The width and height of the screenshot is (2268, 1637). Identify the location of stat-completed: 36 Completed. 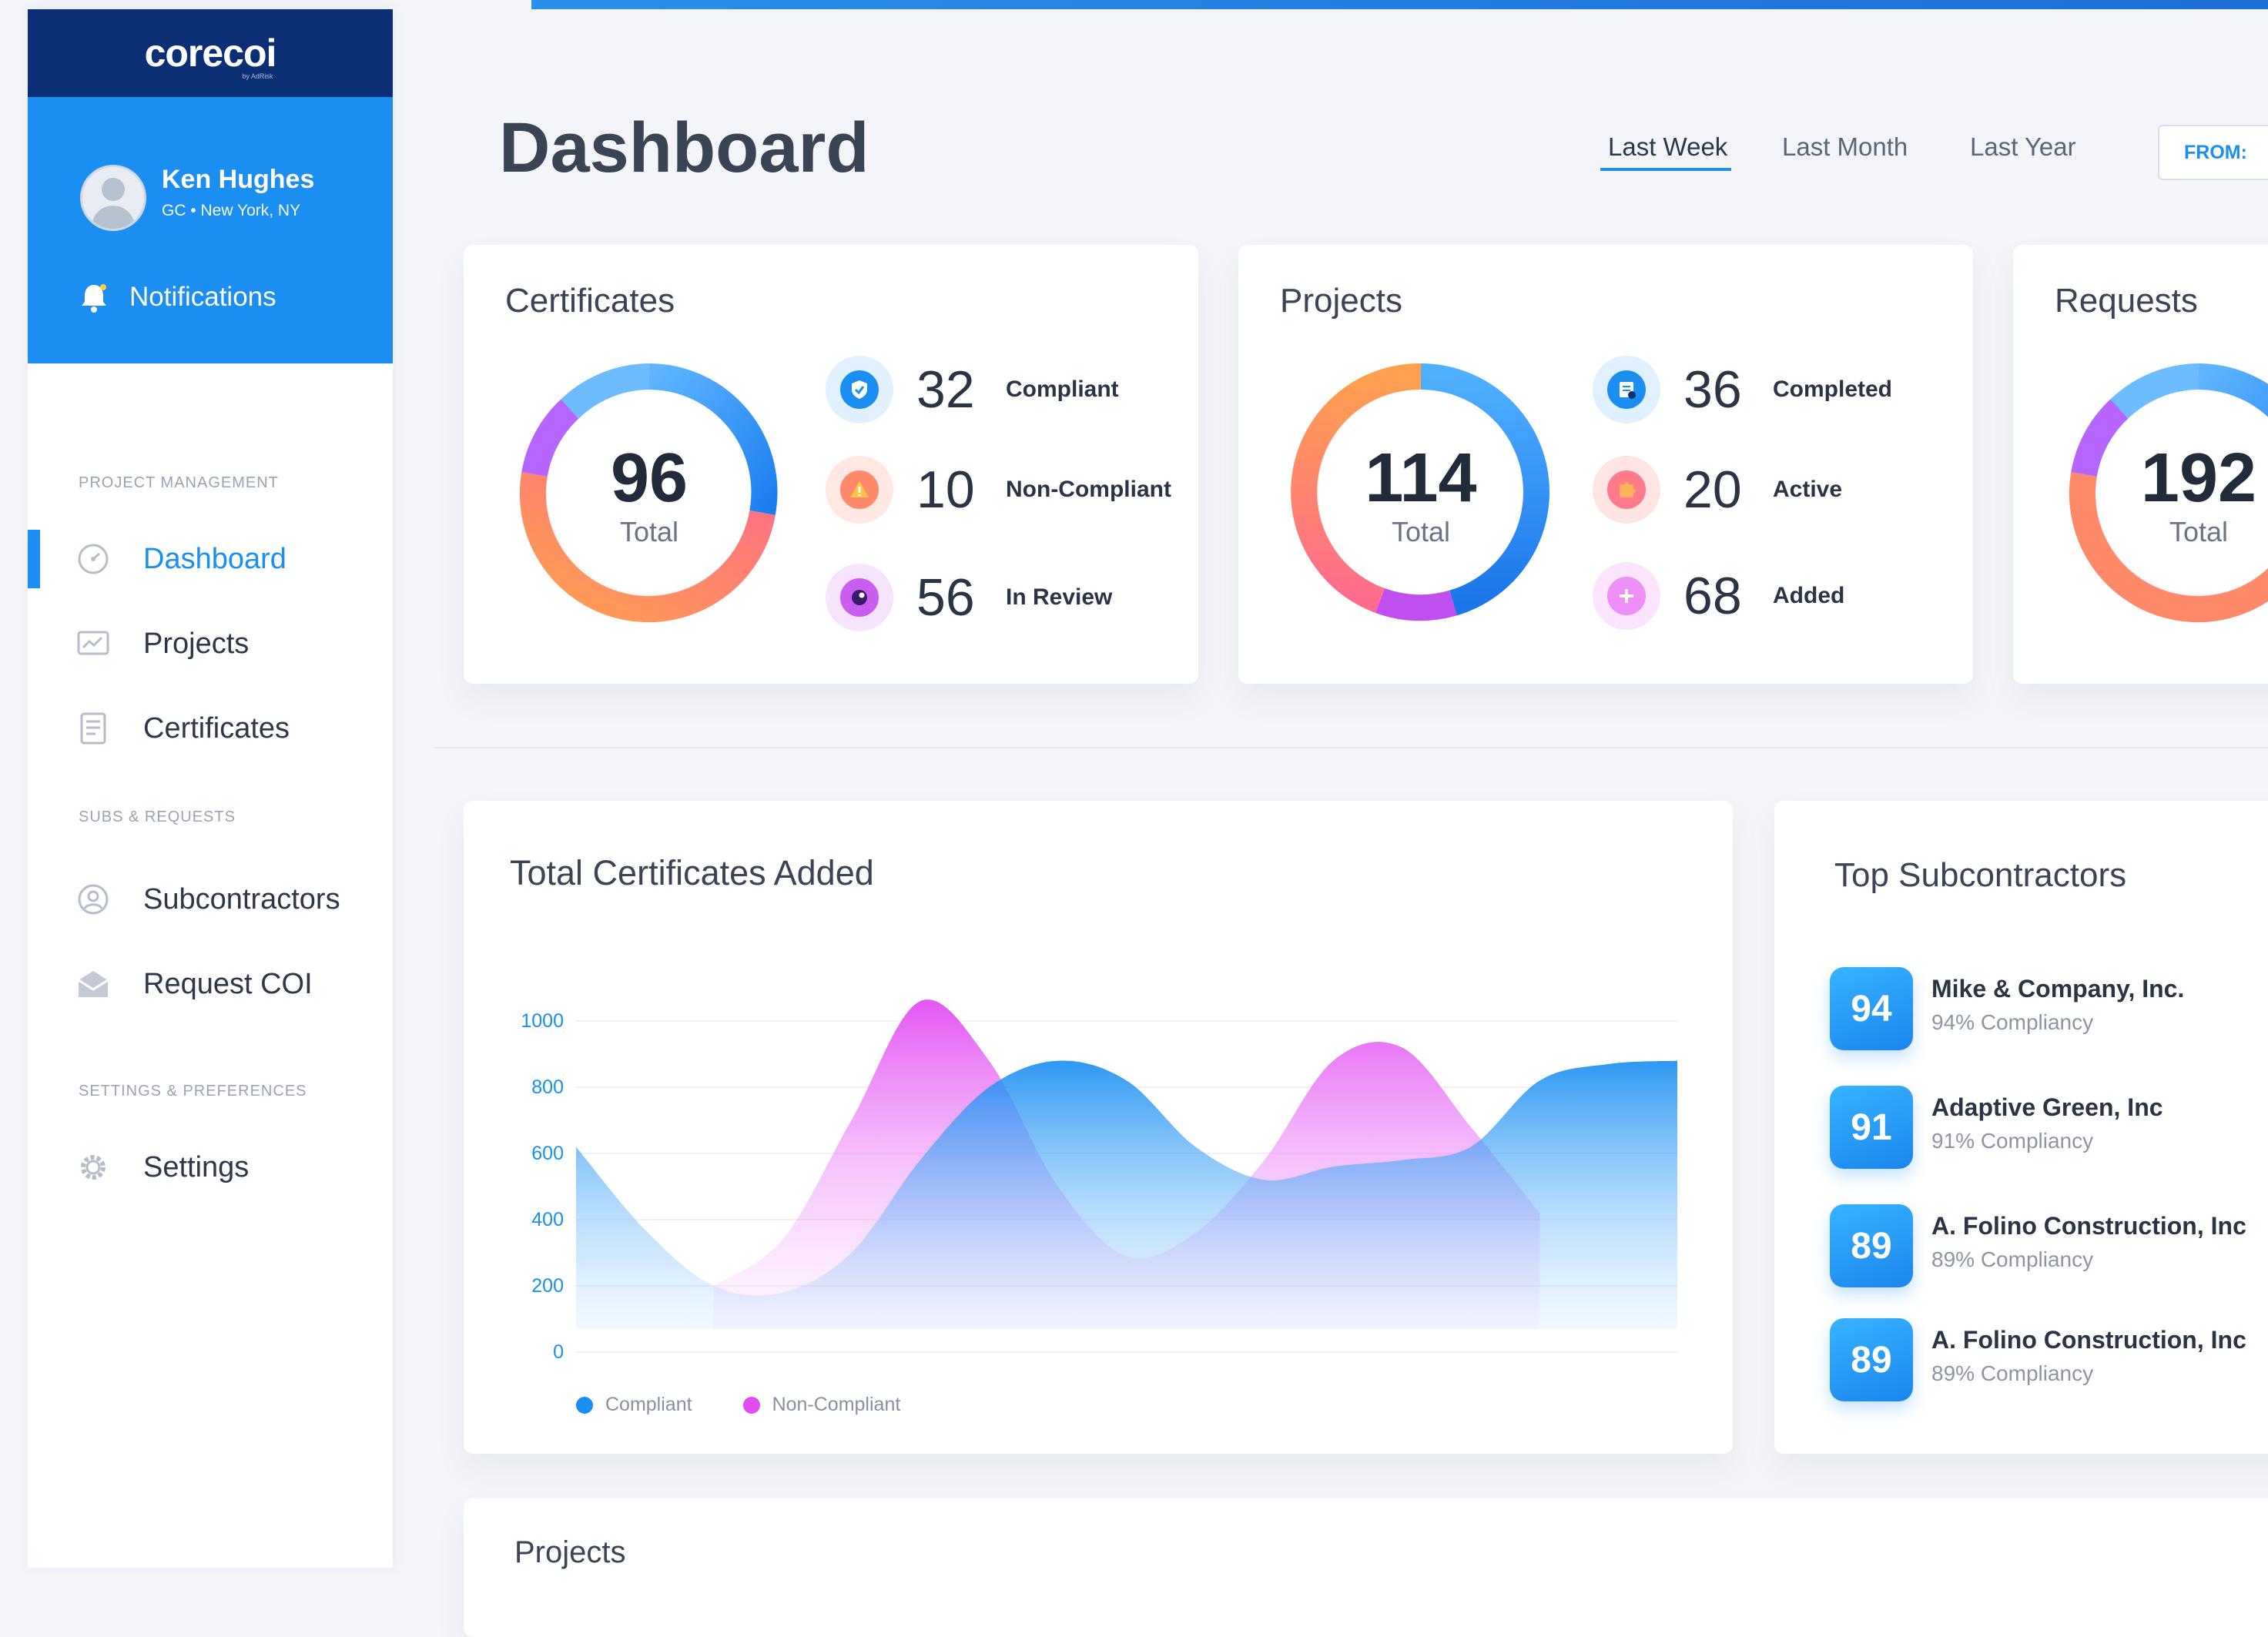
(1742, 389).